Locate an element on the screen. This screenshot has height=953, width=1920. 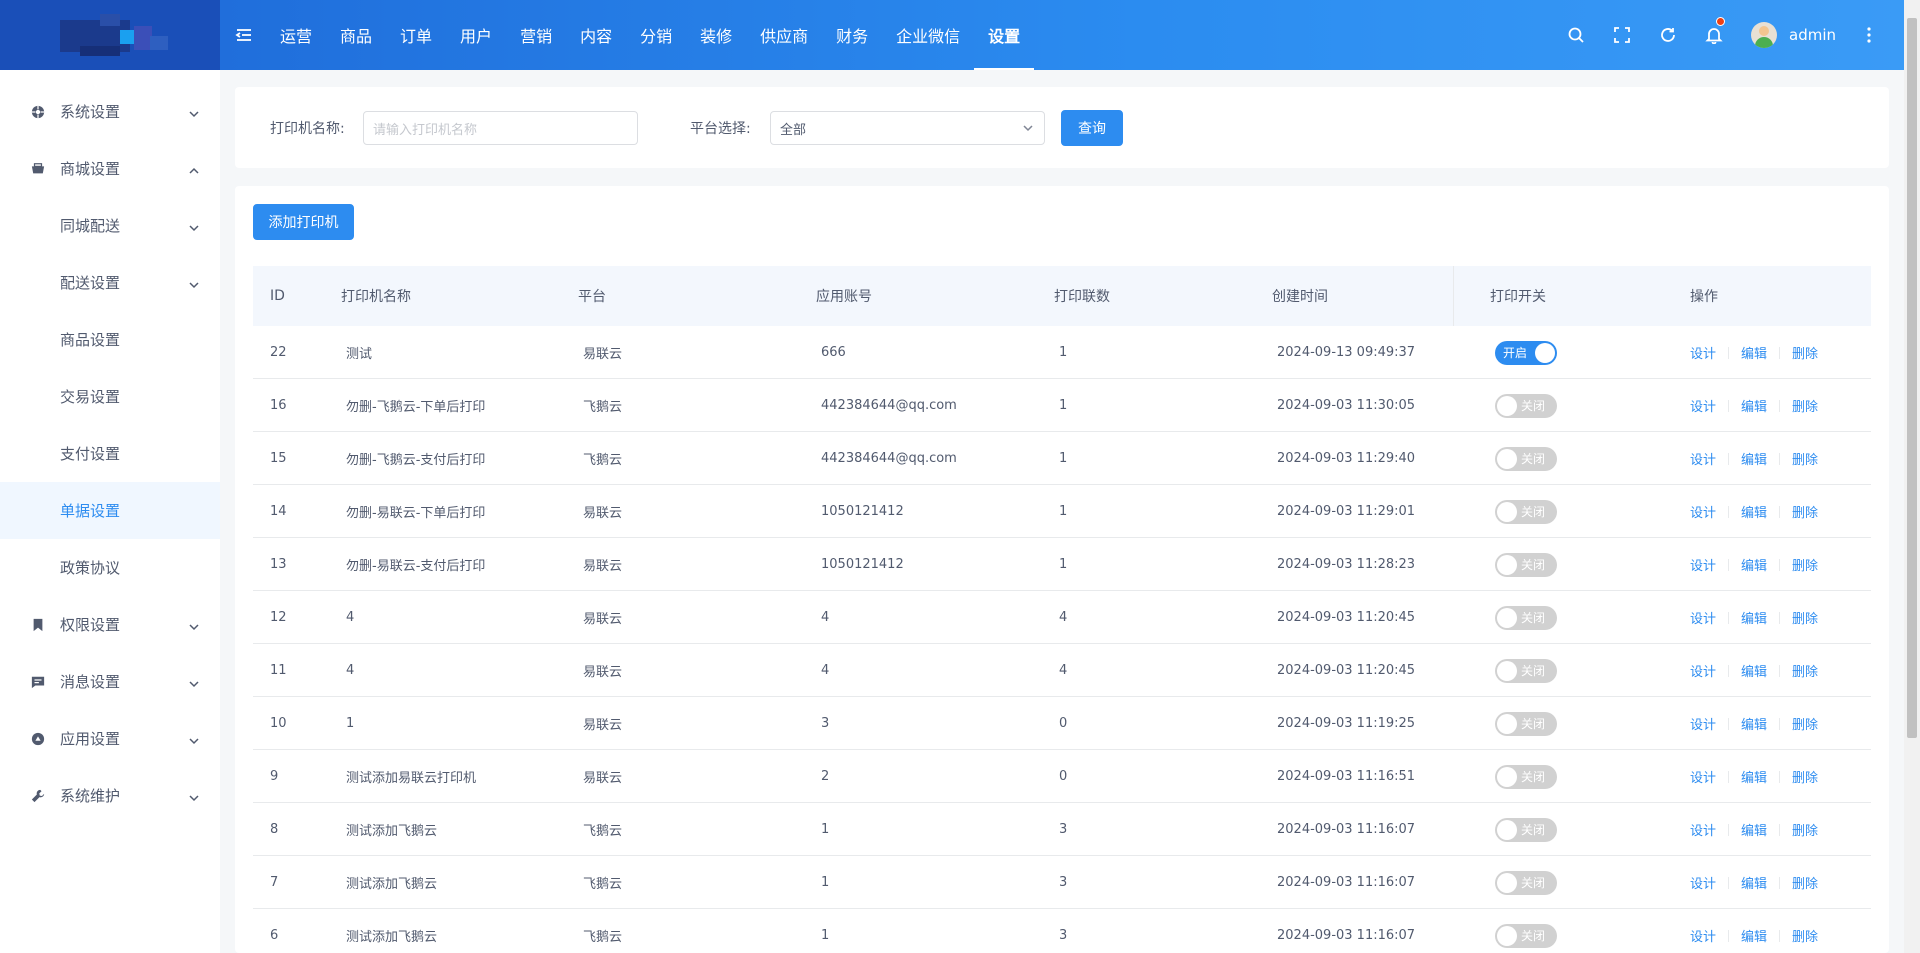
sidebar-item-7: 单据设置 is located at coordinates (110, 510).